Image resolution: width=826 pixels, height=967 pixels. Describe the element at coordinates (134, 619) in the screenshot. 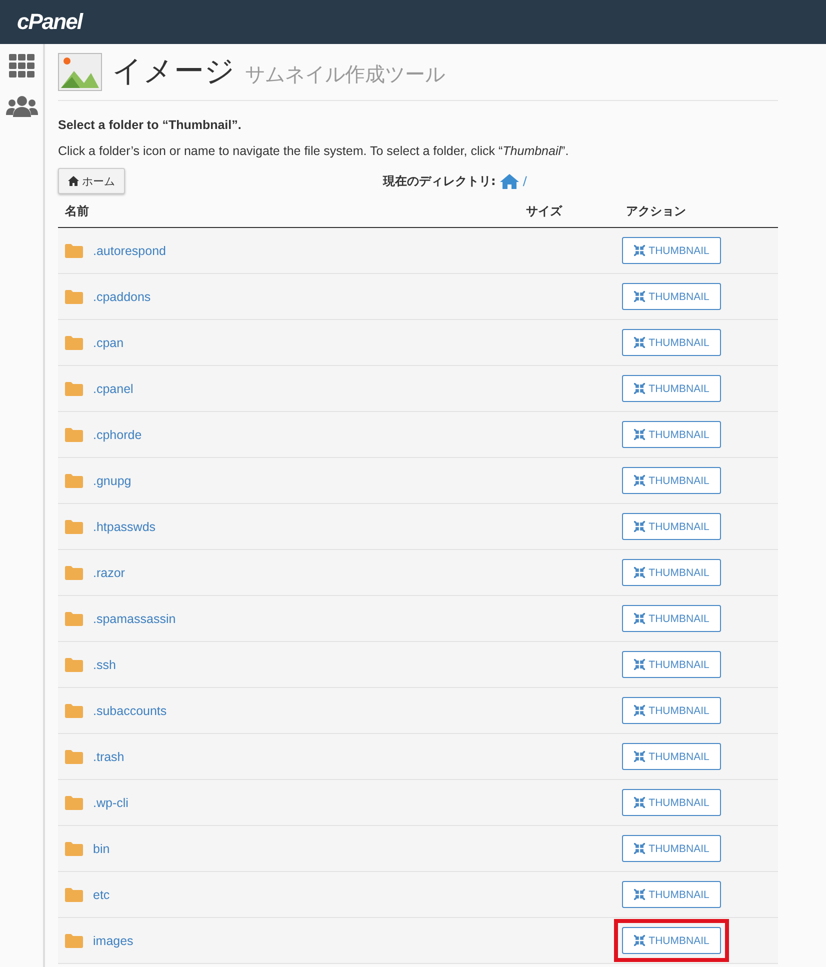

I see `folder-link: .spamassassin` at that location.